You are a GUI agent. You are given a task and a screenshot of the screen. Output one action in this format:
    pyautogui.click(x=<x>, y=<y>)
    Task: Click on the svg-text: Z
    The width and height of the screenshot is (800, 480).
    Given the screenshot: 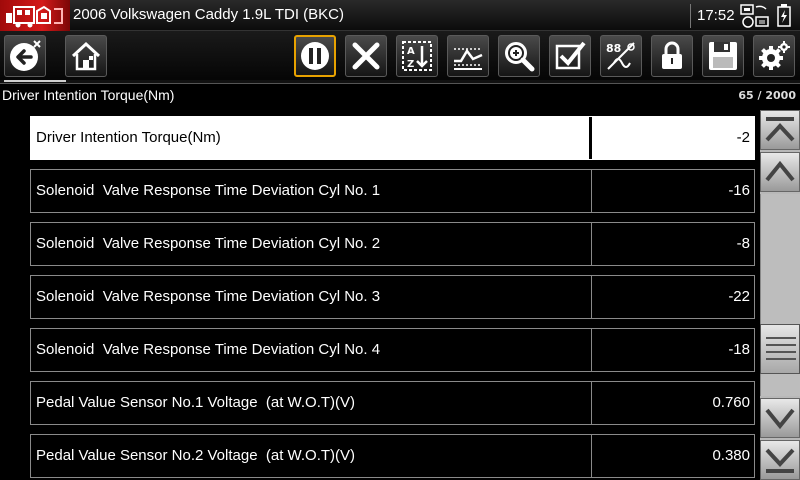 What is the action you would take?
    pyautogui.click(x=410, y=64)
    